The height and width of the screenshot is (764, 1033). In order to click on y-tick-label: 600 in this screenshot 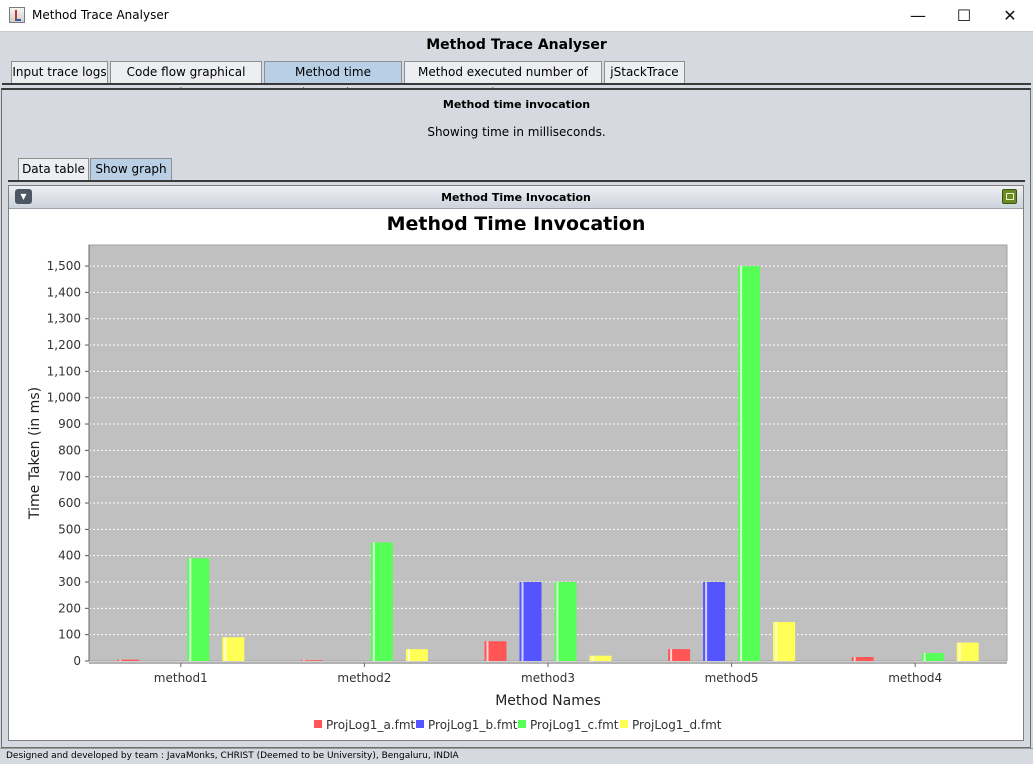, I will do `click(69, 503)`.